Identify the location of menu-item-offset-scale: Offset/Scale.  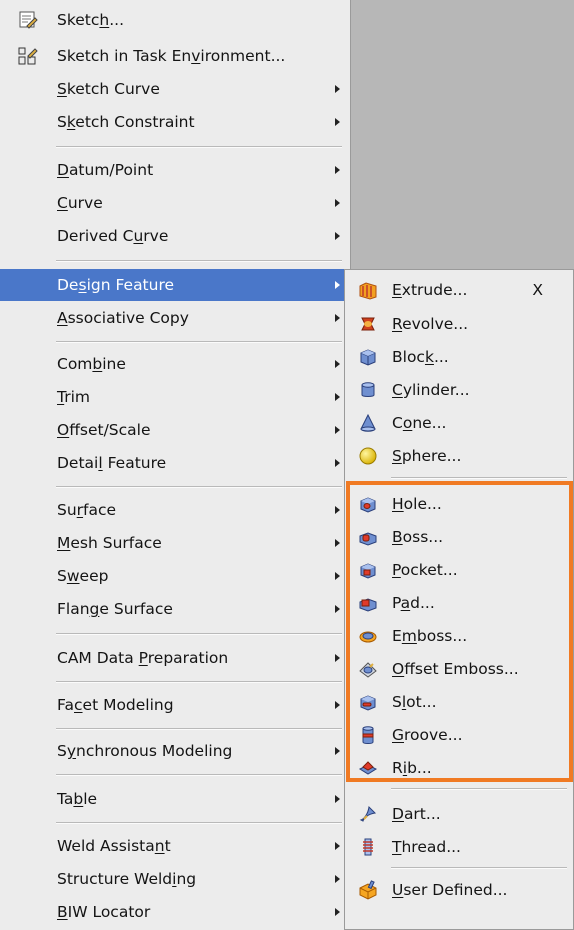
(175, 430).